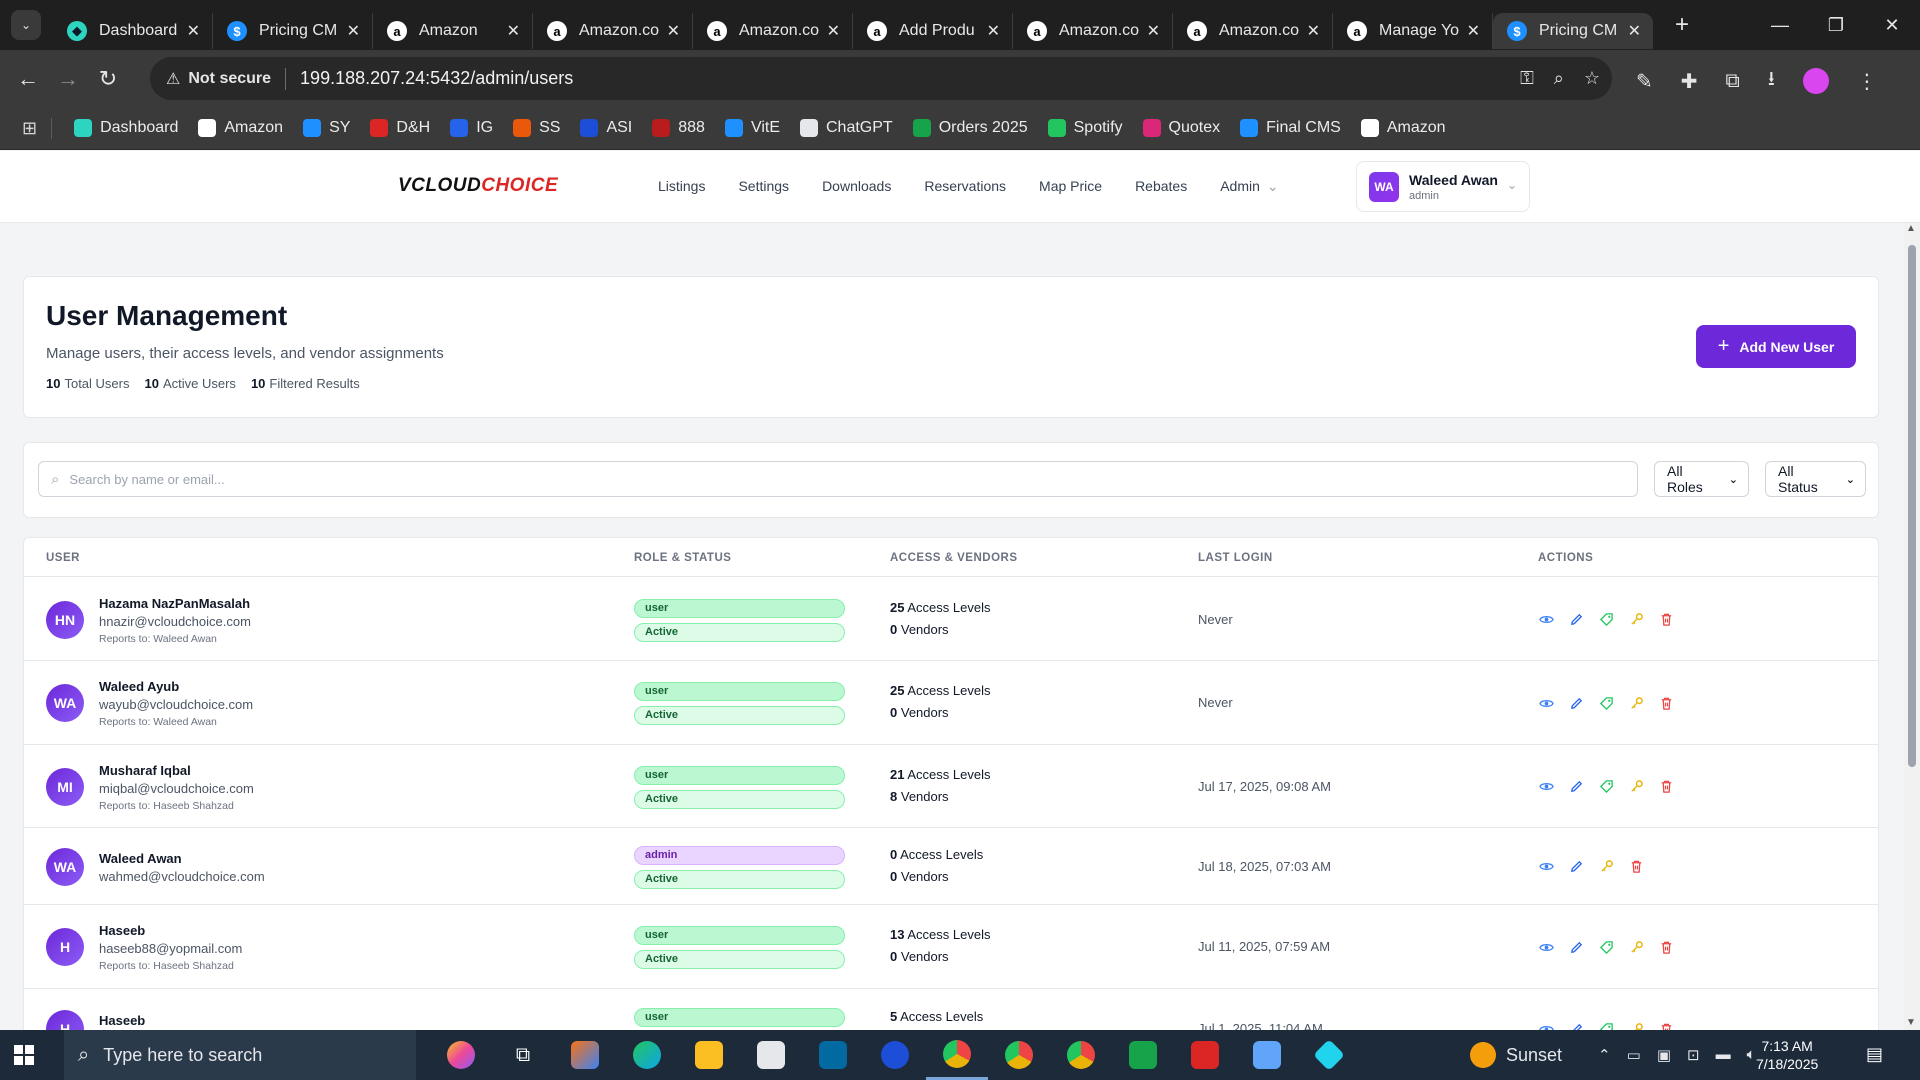 The height and width of the screenshot is (1080, 1920). What do you see at coordinates (833, 1055) in the screenshot?
I see `outlook-app-icon` at bounding box center [833, 1055].